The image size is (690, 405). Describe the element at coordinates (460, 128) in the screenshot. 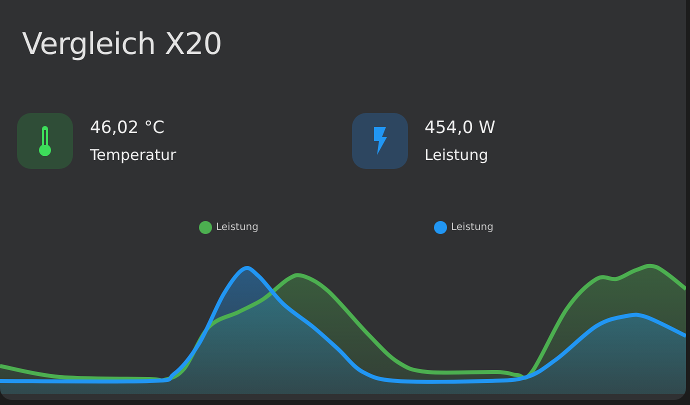

I see `entity-value: 454,0 W` at that location.